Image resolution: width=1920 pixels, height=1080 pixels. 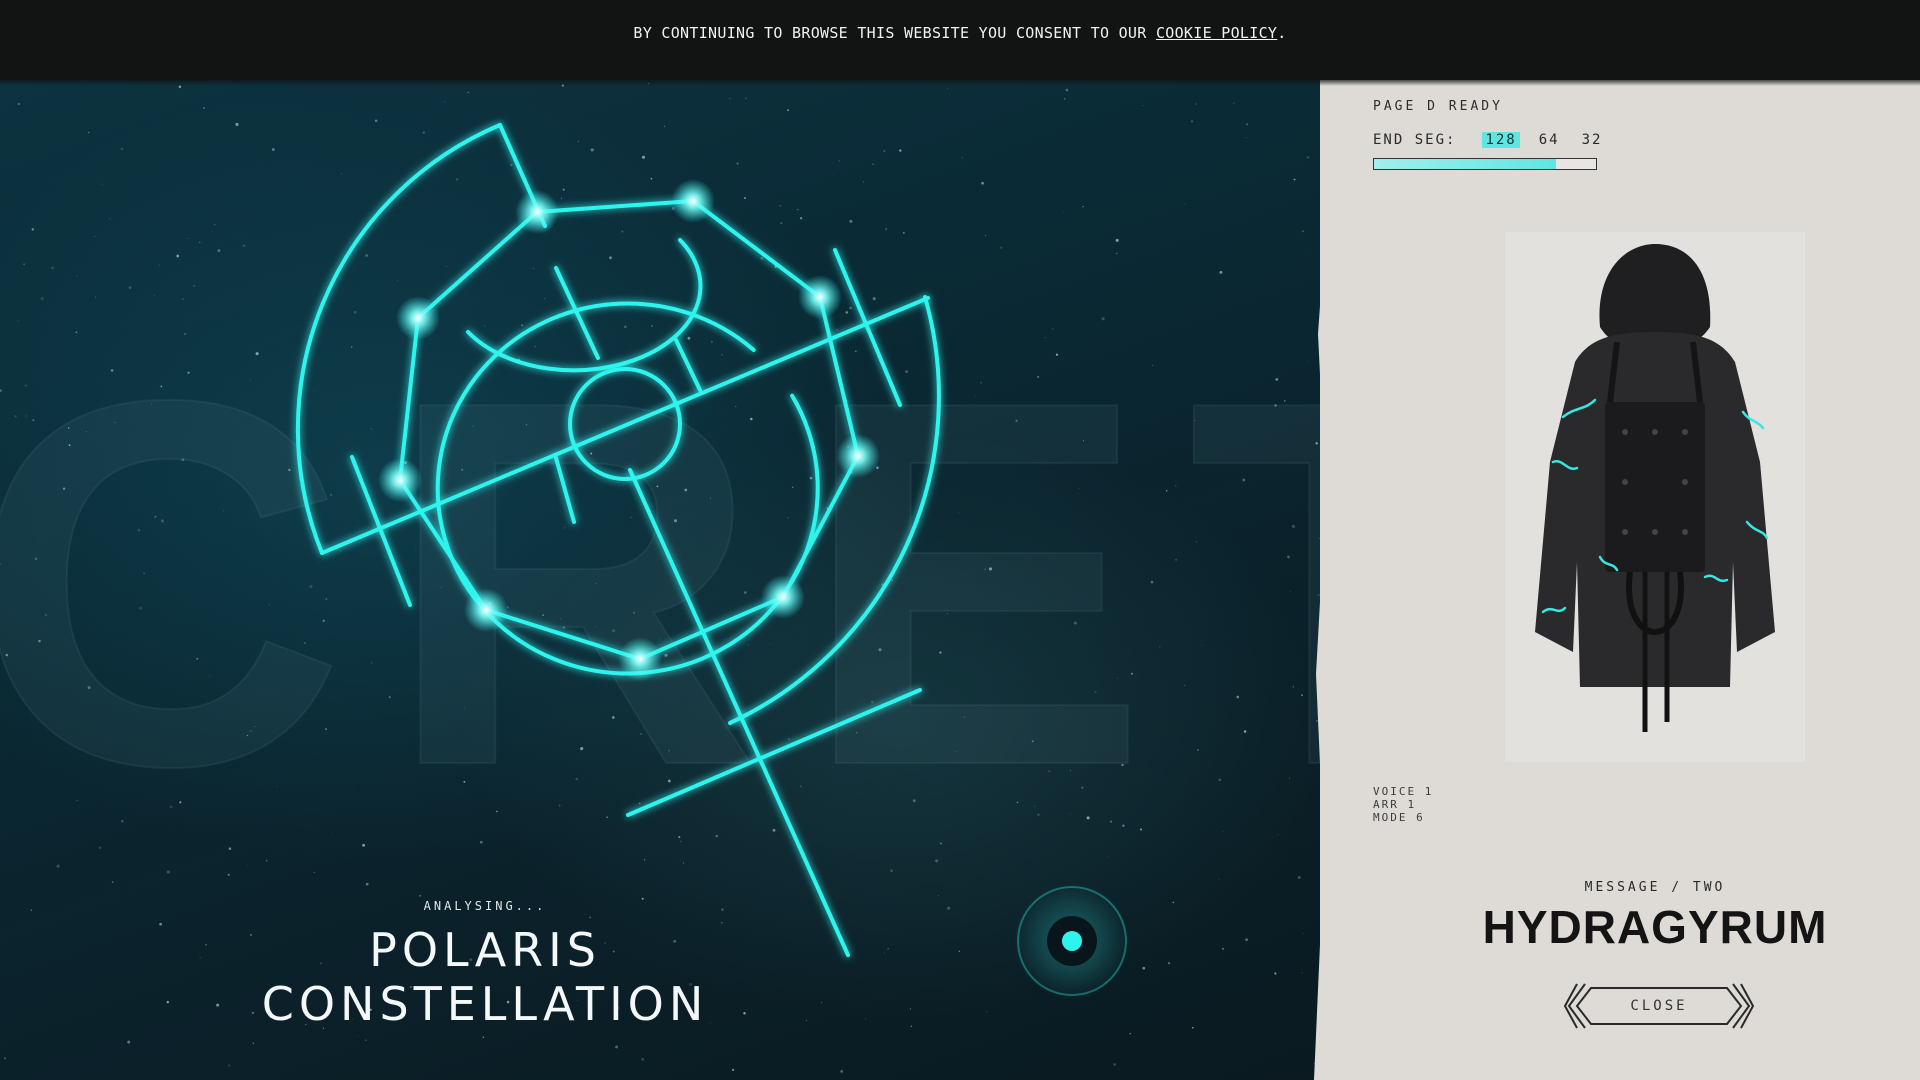 I want to click on analysis-block: ANALYSING... POLARIS CONSTELLATION, so click(x=485, y=965).